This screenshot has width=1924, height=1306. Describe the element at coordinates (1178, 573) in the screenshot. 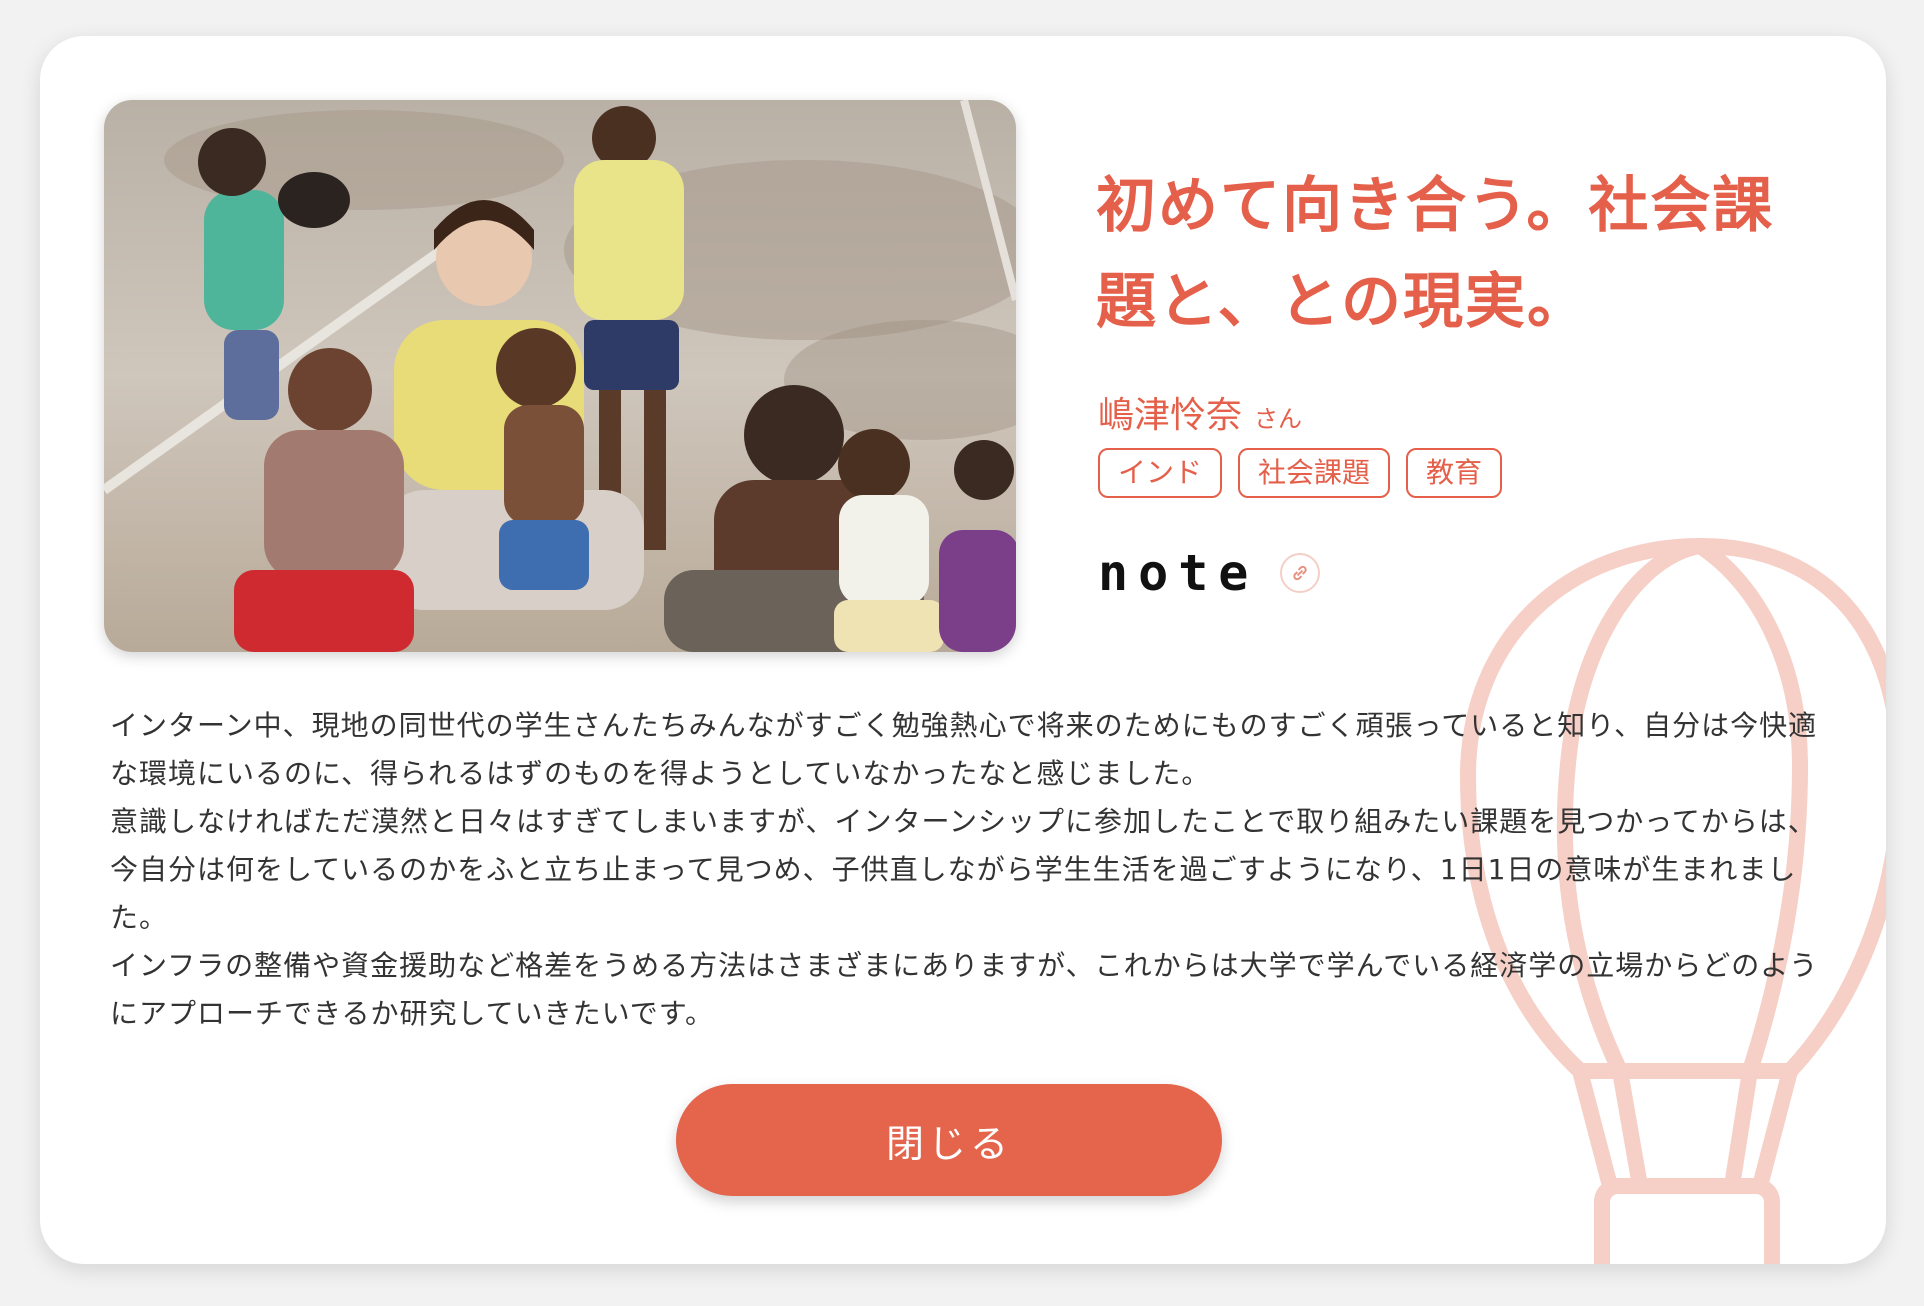

I see `note-logo: note` at that location.